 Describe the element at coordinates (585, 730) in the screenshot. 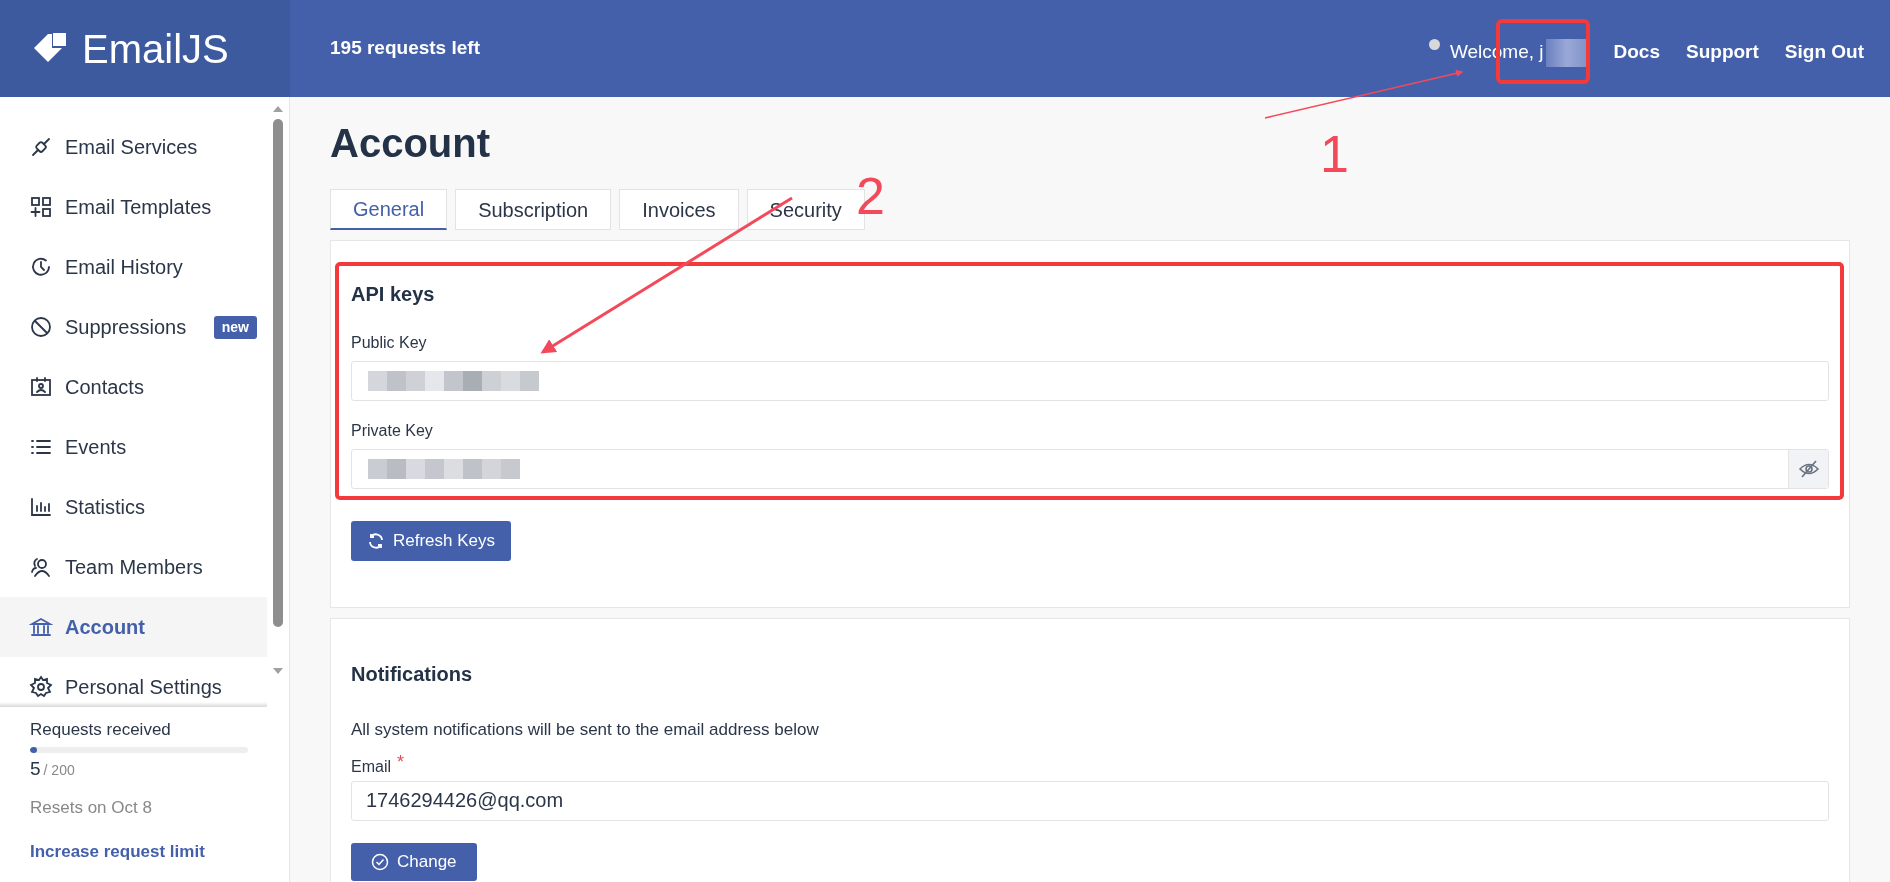

I see `description-text: All system notifications will be sent to the email address below` at that location.